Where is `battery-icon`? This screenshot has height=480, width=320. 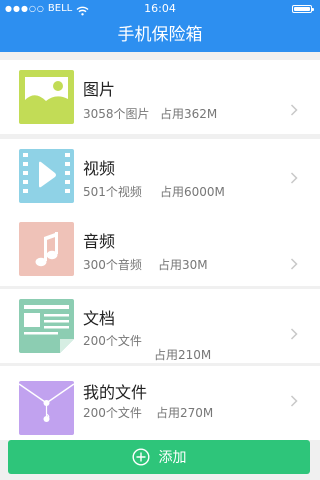
battery-icon is located at coordinates (303, 9).